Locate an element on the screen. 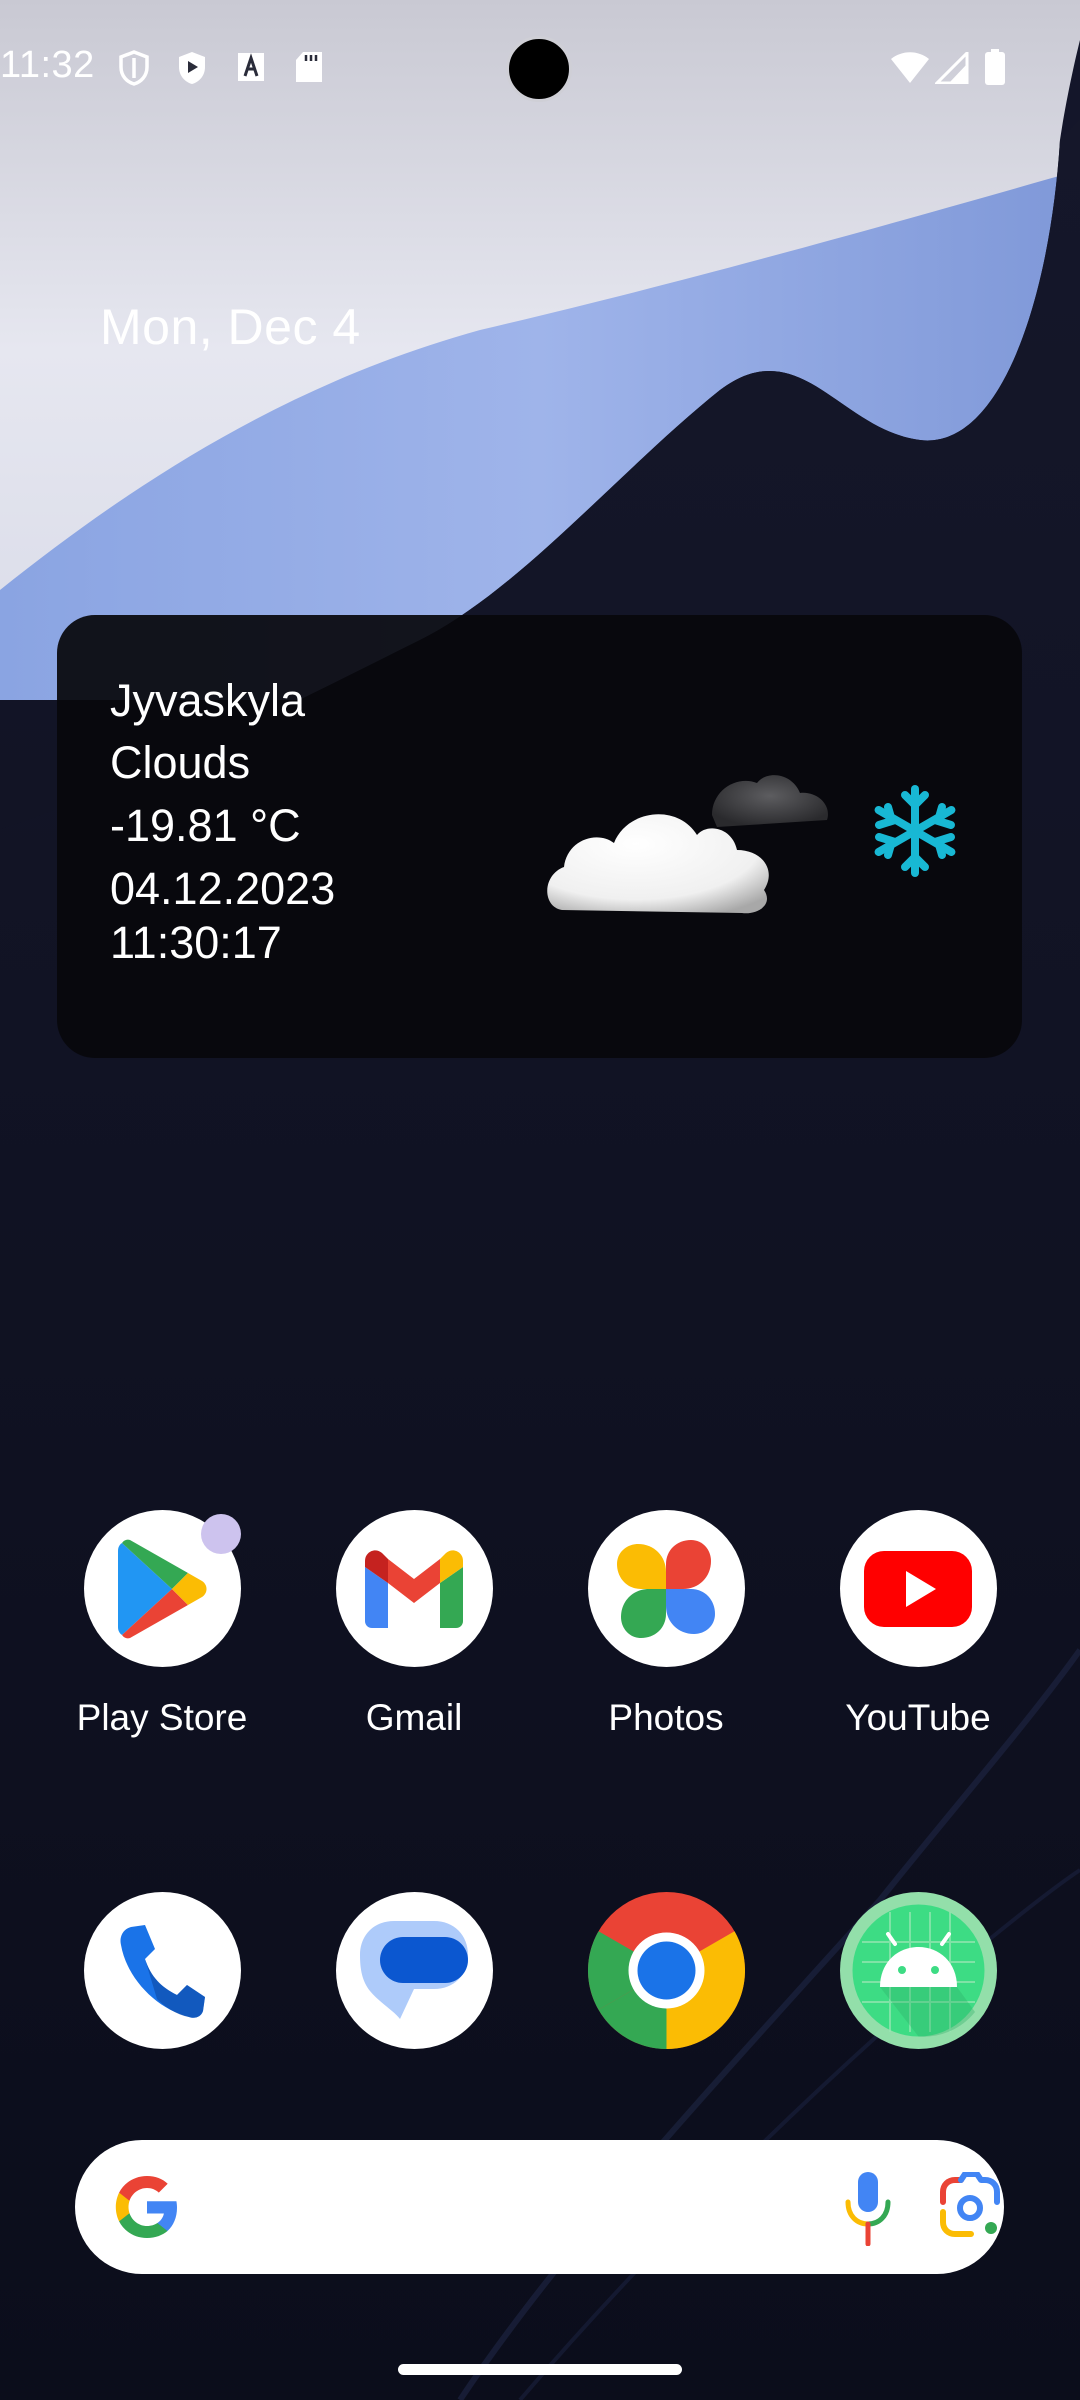 This screenshot has width=1080, height=2400. sd-card-icon is located at coordinates (309, 67).